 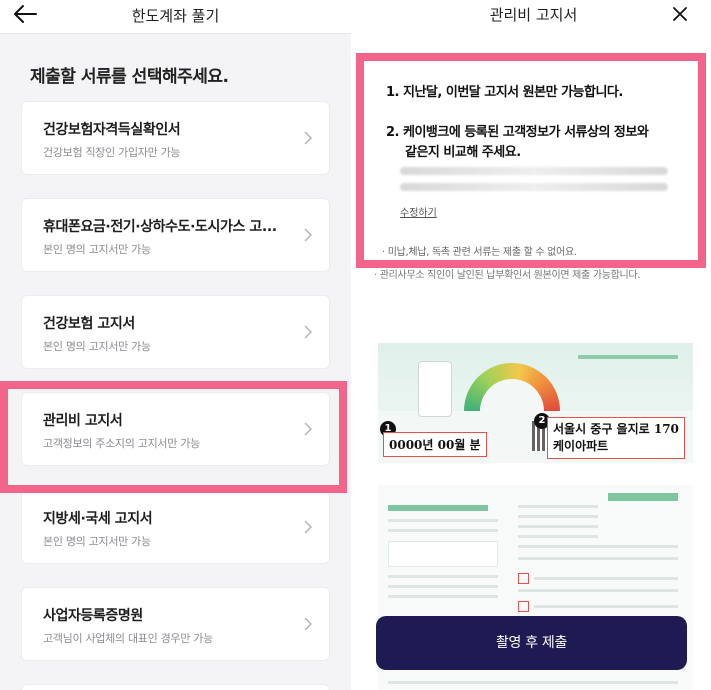 I want to click on section-heading: 제출할 서류를 선택해주세요., so click(x=129, y=77).